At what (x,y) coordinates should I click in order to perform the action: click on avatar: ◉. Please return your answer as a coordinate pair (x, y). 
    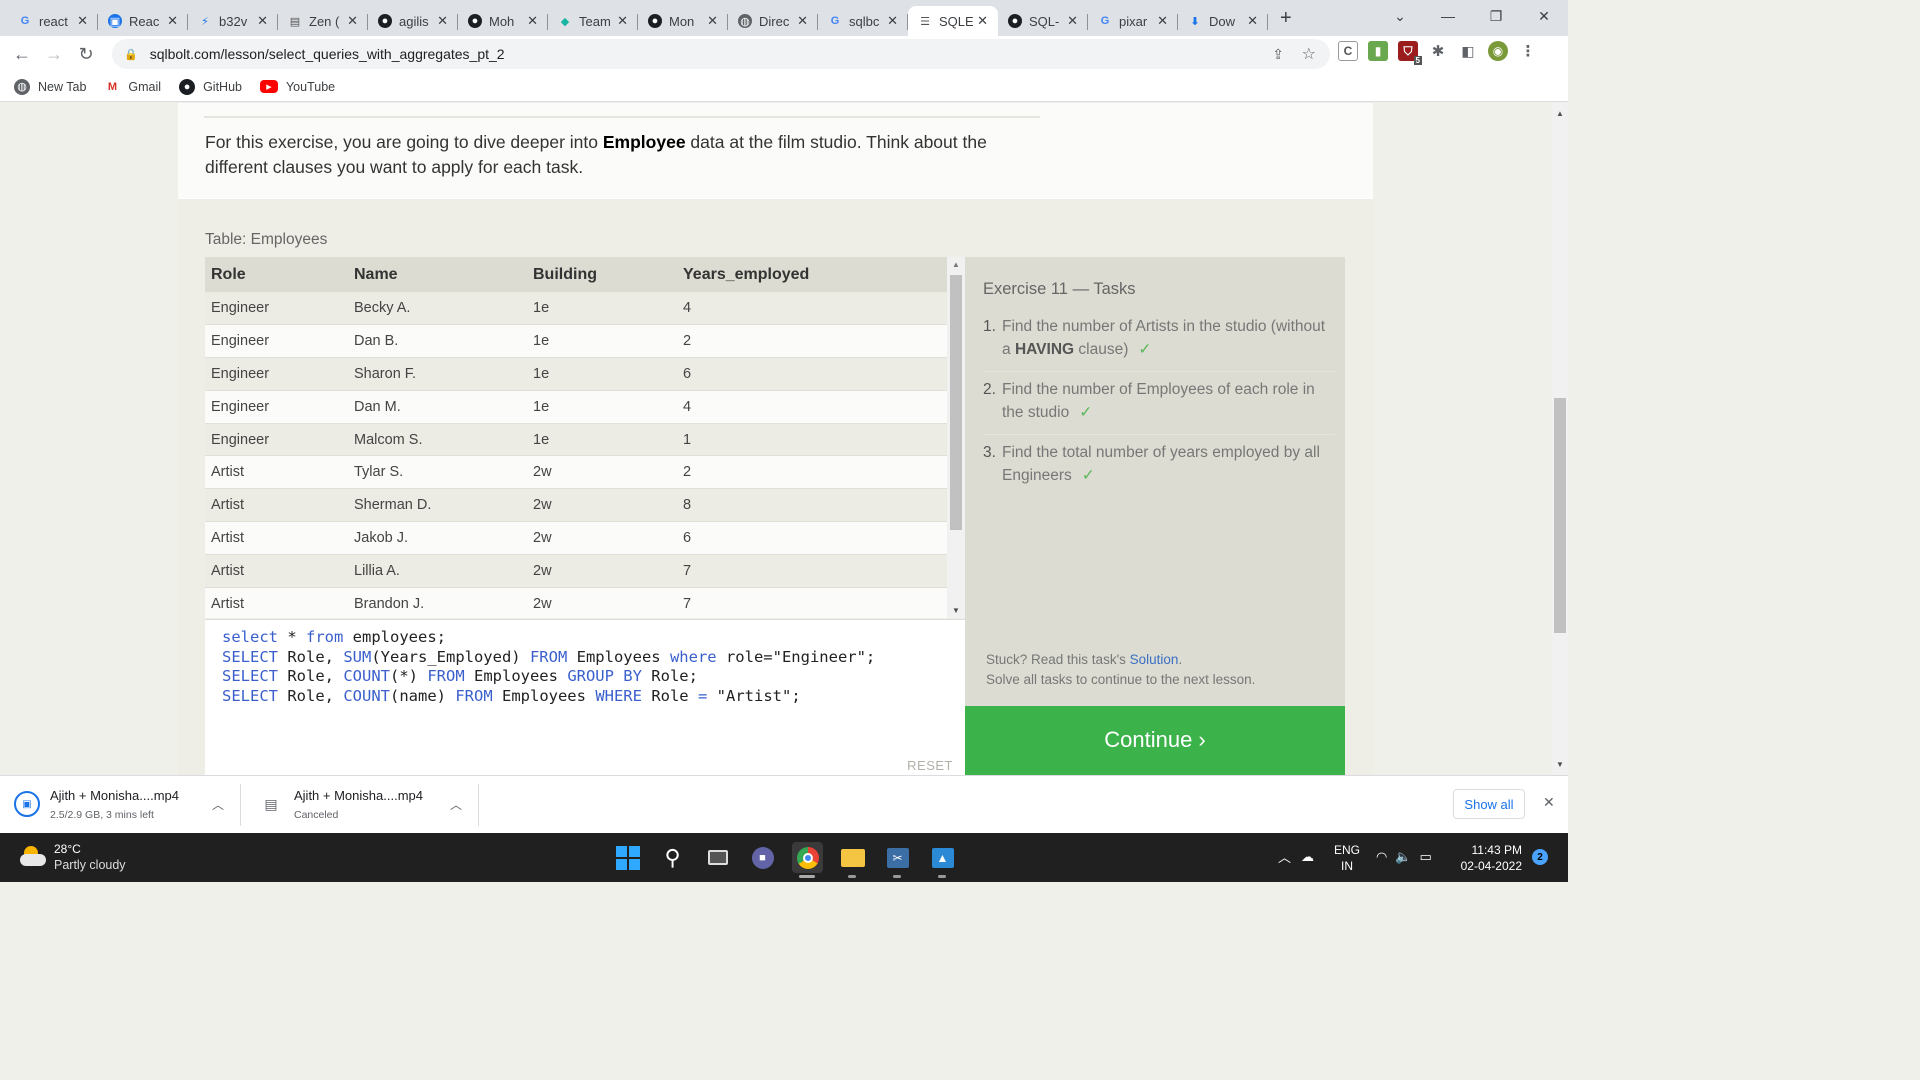
    Looking at the image, I should click on (1498, 51).